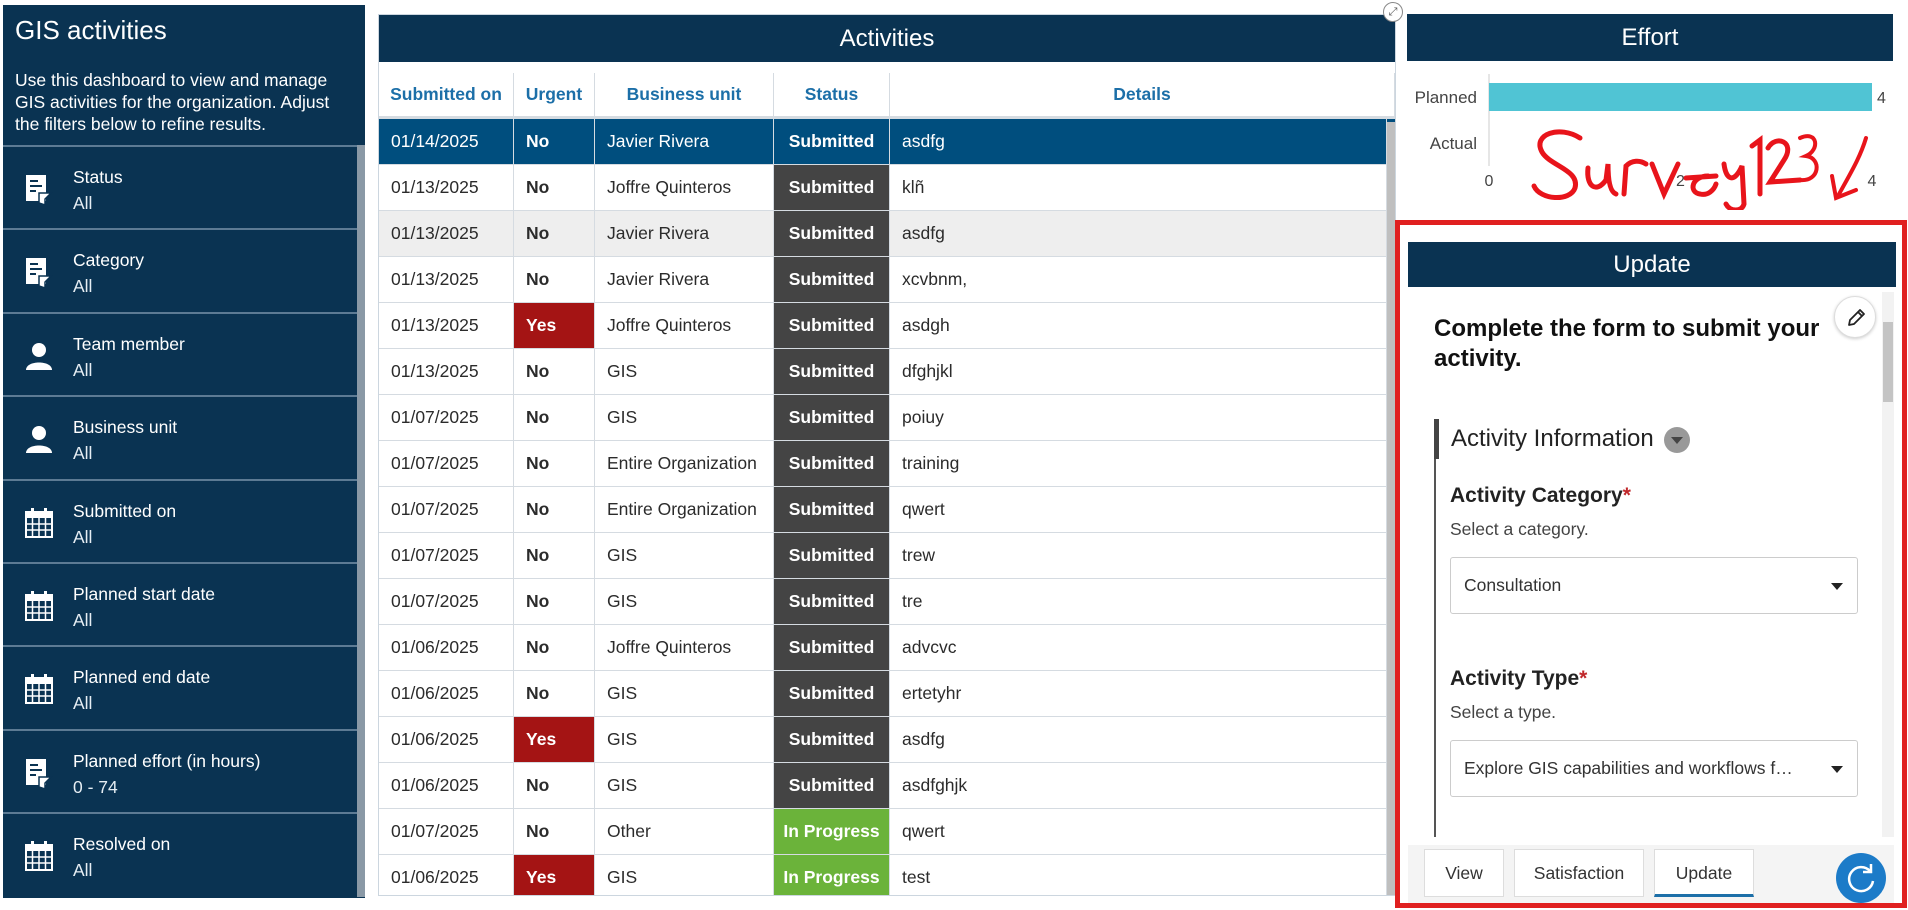 The width and height of the screenshot is (1908, 910). What do you see at coordinates (180, 186) in the screenshot?
I see `filter-status: Status All` at bounding box center [180, 186].